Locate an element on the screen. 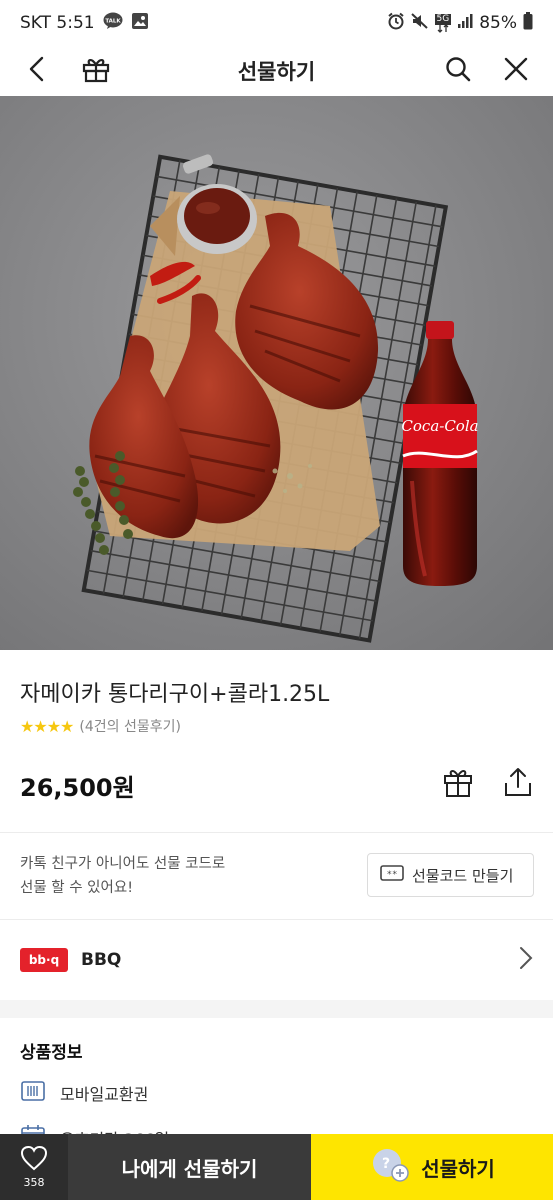 The image size is (553, 1200). brand-row: bb·q BBQ is located at coordinates (276, 960).